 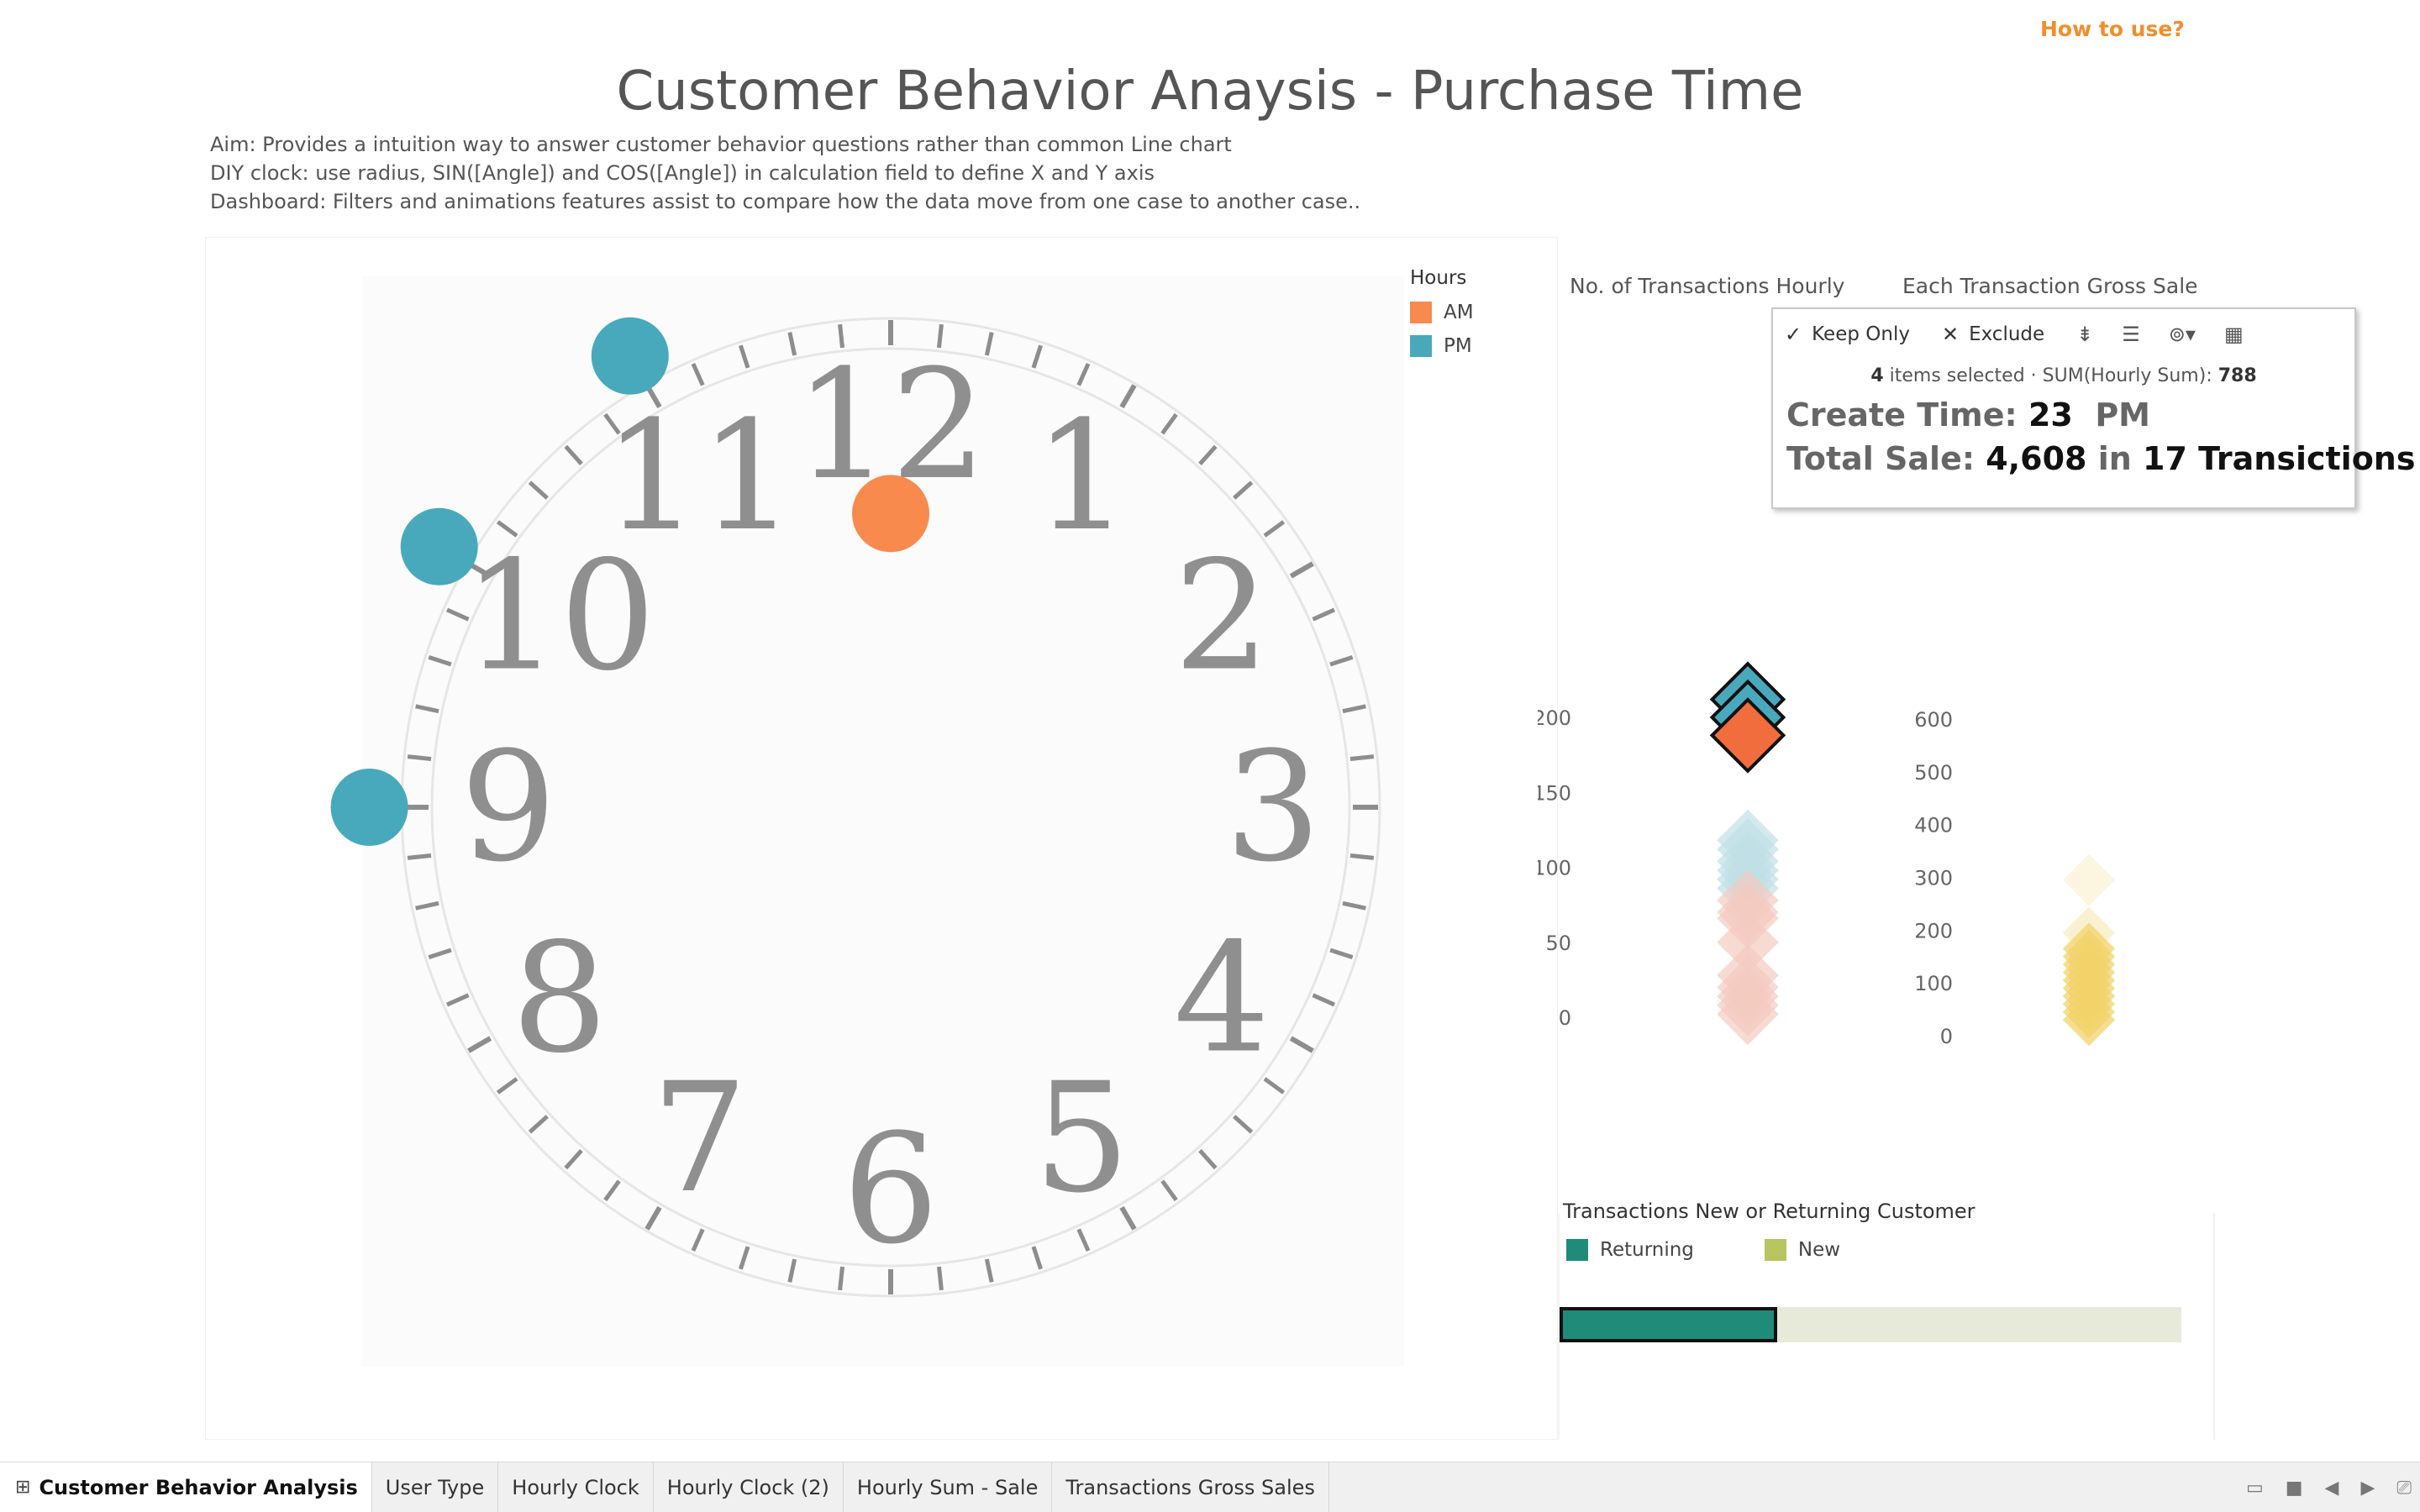 What do you see at coordinates (1222, 617) in the screenshot?
I see `clock-numeral: 2` at bounding box center [1222, 617].